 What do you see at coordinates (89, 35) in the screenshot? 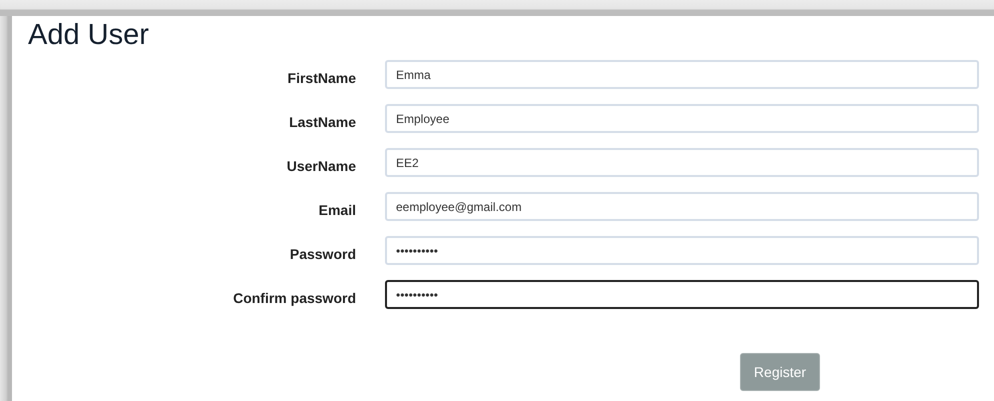
I see `page-title: Add User` at bounding box center [89, 35].